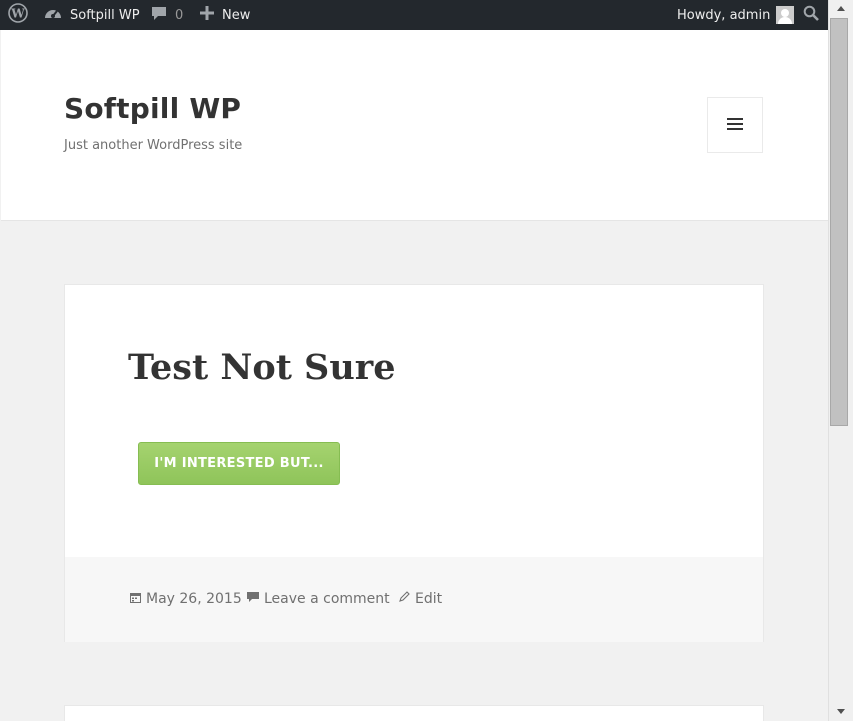 The image size is (853, 721). What do you see at coordinates (327, 599) in the screenshot?
I see `leave-comment-label: Leave a comment` at bounding box center [327, 599].